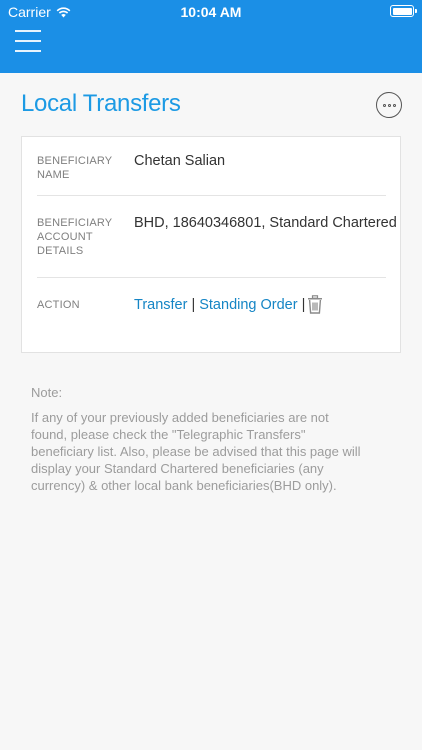 The height and width of the screenshot is (750, 422). I want to click on more-options-button, so click(389, 105).